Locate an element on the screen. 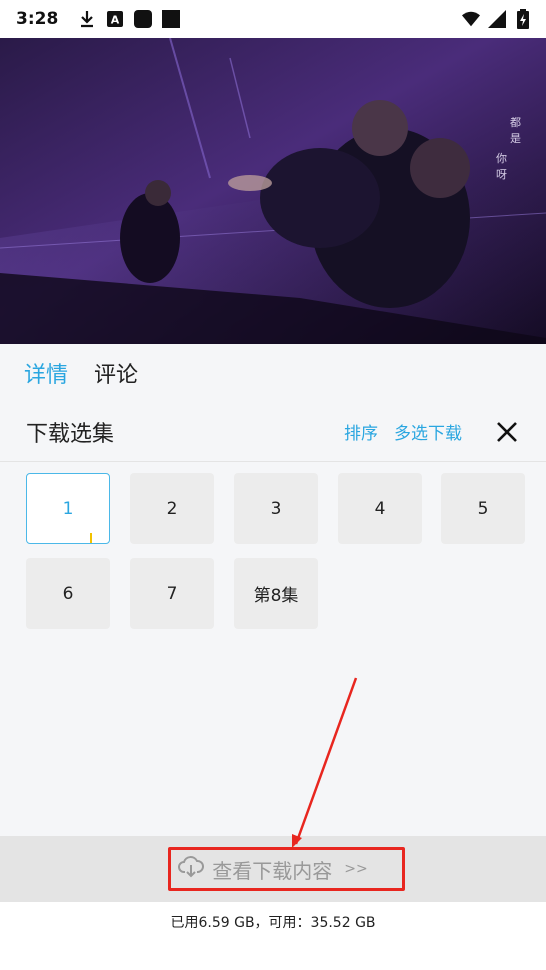 The width and height of the screenshot is (546, 970). episode-label: 2 is located at coordinates (172, 508).